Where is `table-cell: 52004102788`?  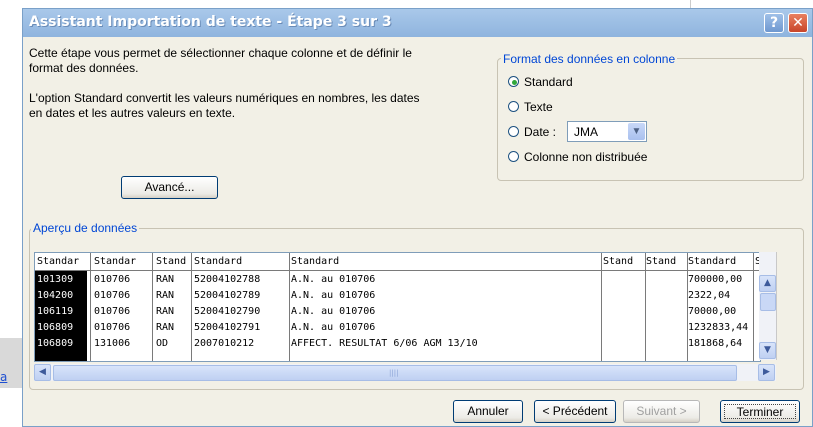 table-cell: 52004102788 is located at coordinates (227, 279).